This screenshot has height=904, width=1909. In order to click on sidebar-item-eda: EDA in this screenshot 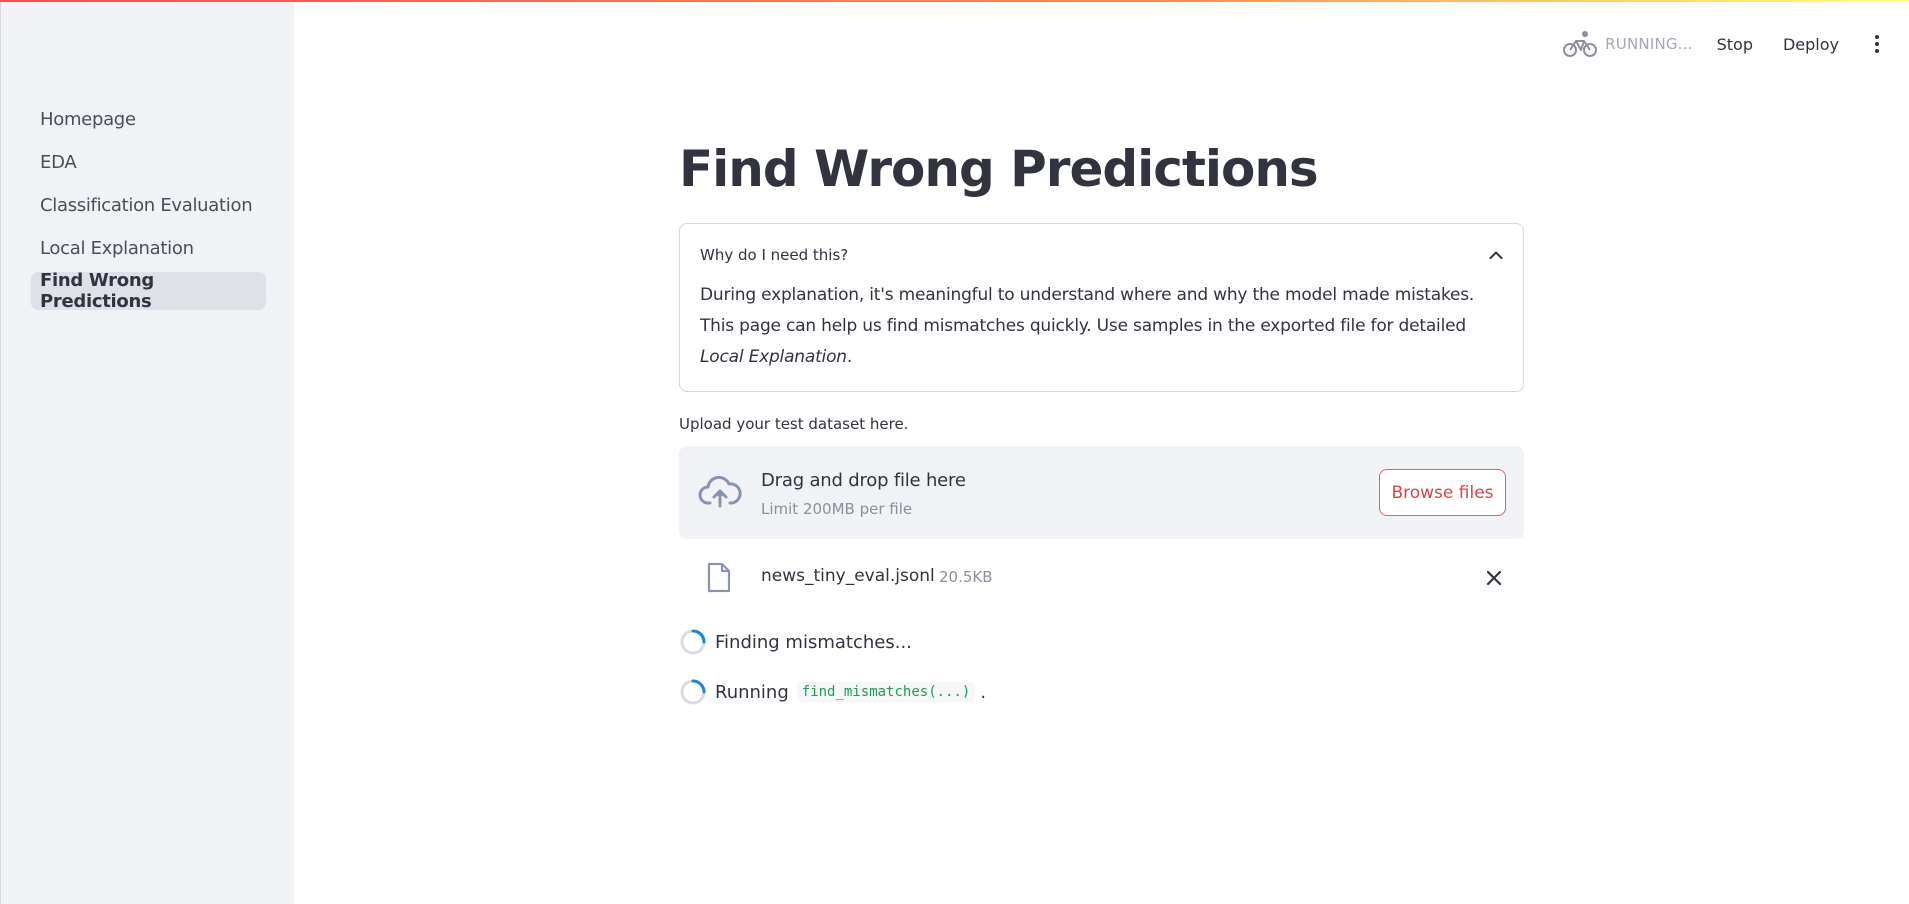, I will do `click(148, 162)`.